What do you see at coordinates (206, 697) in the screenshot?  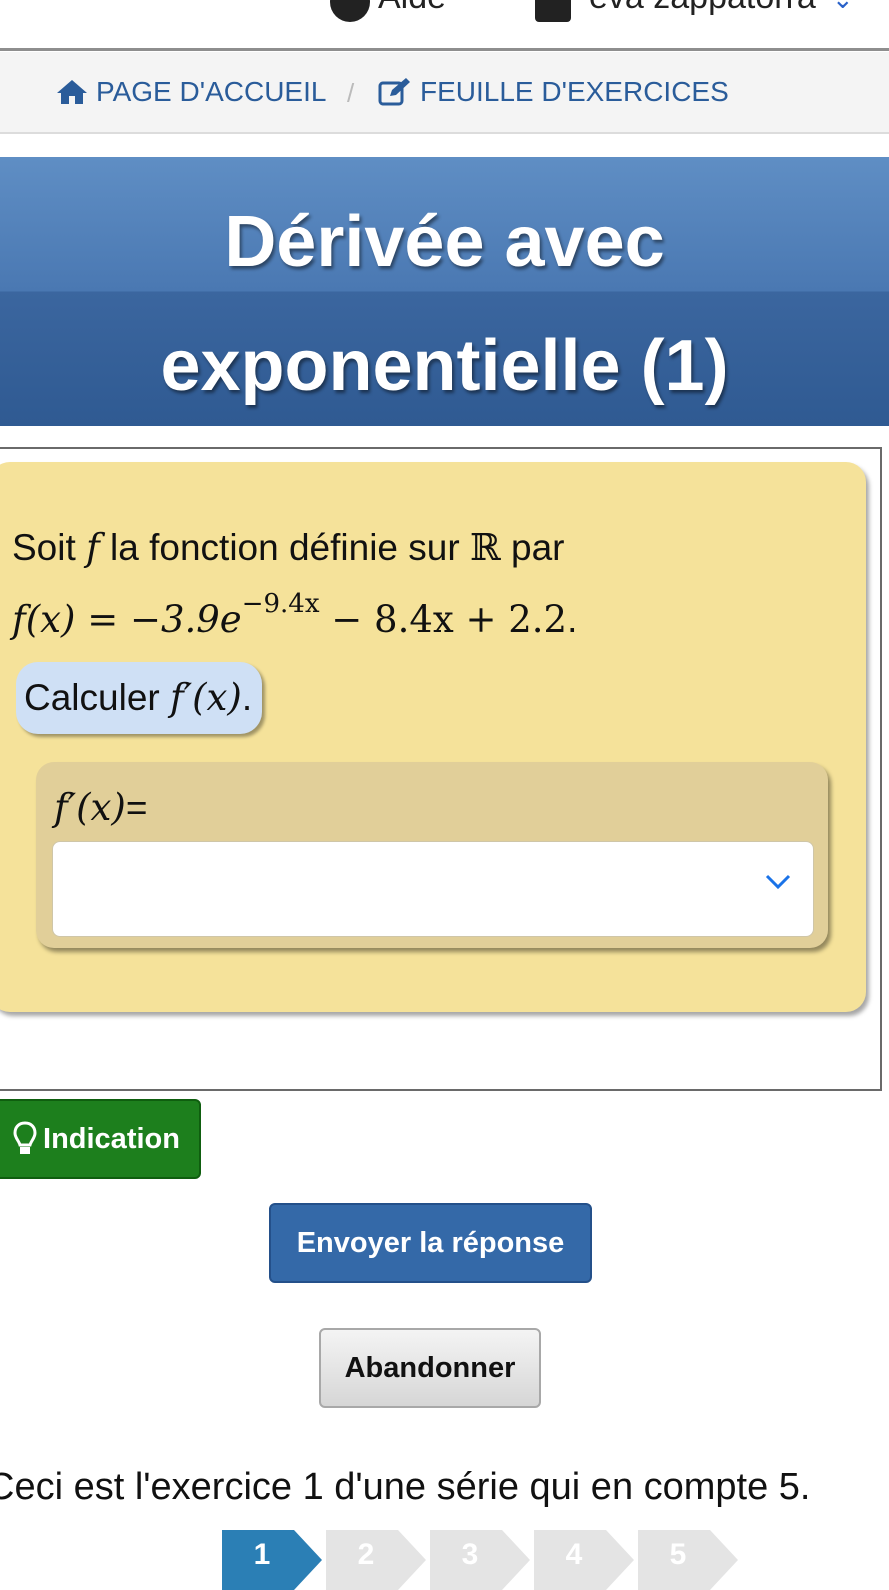 I see `question-math: f′(x)` at bounding box center [206, 697].